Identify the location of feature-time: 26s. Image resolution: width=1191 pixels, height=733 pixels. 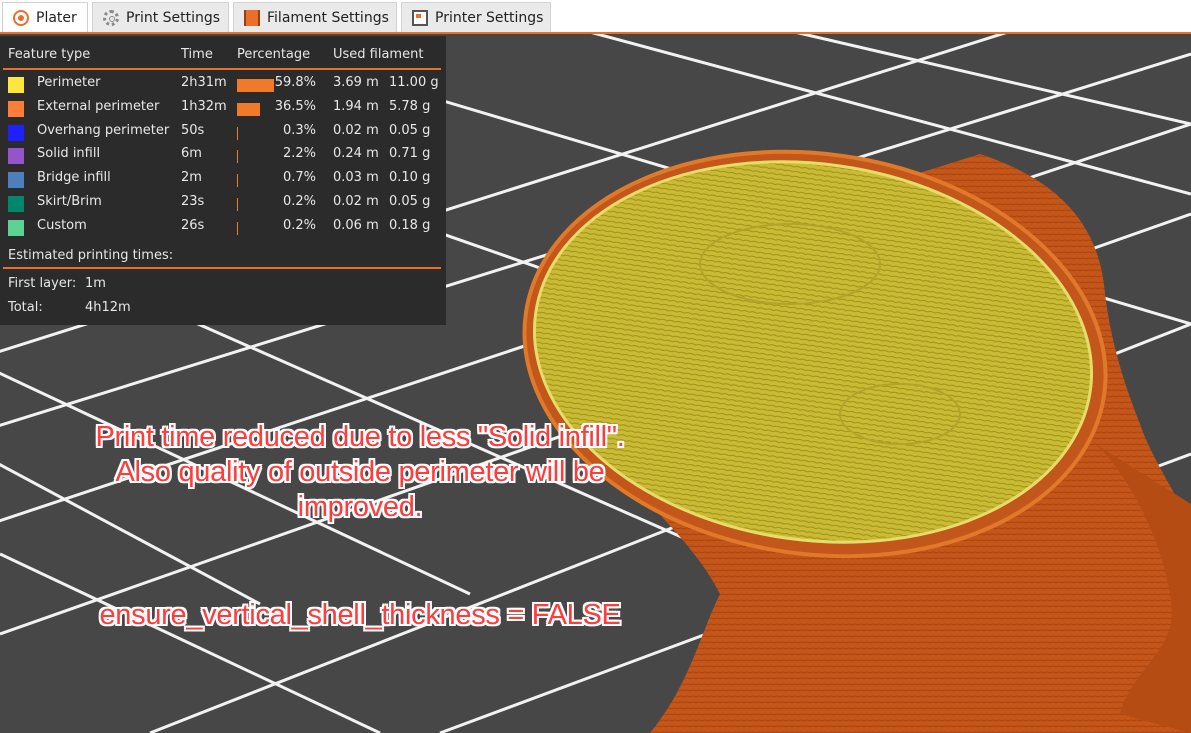
(193, 225).